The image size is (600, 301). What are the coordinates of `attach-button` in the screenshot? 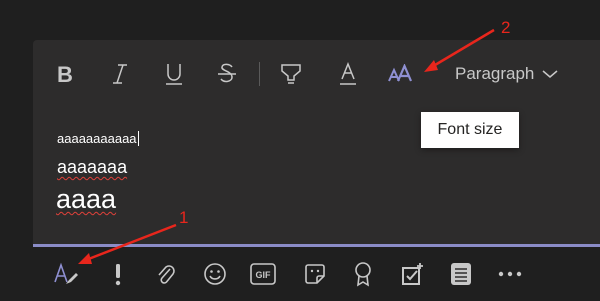 It's located at (166, 274).